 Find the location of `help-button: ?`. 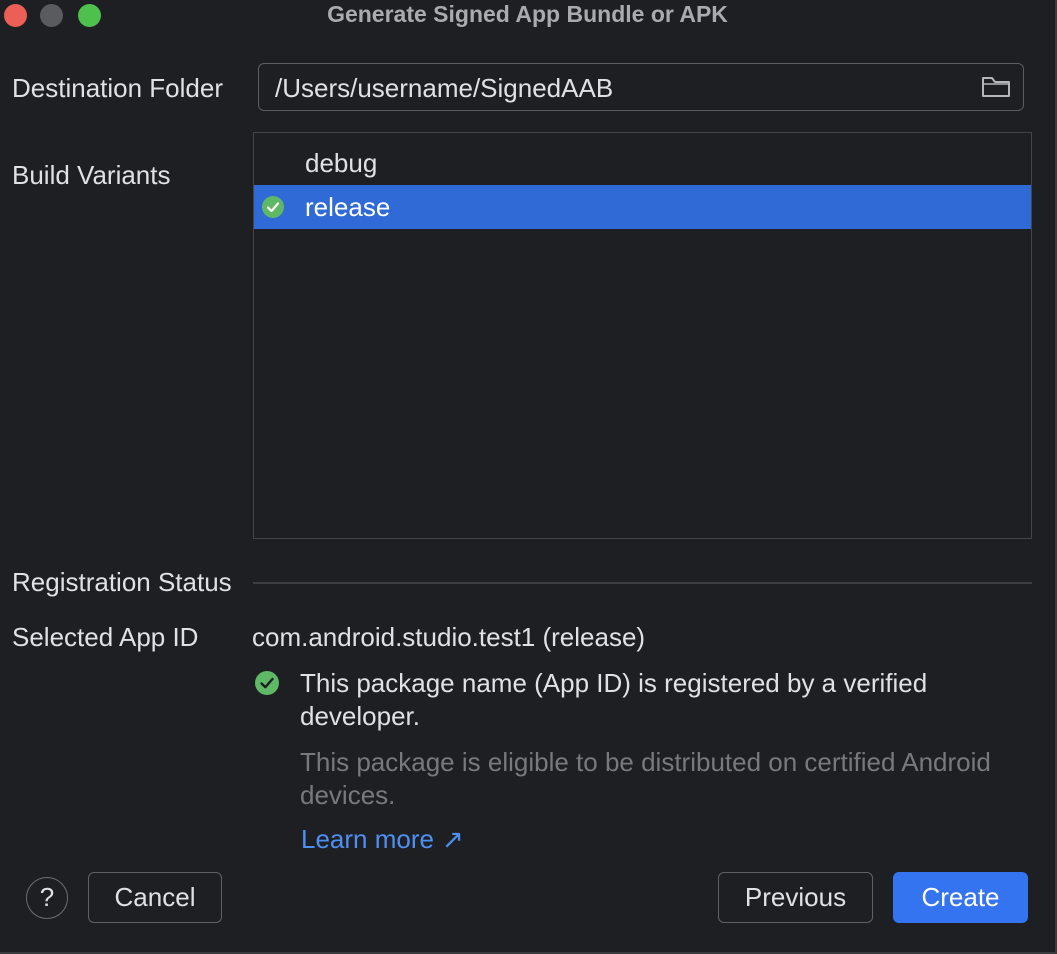

help-button: ? is located at coordinates (47, 898).